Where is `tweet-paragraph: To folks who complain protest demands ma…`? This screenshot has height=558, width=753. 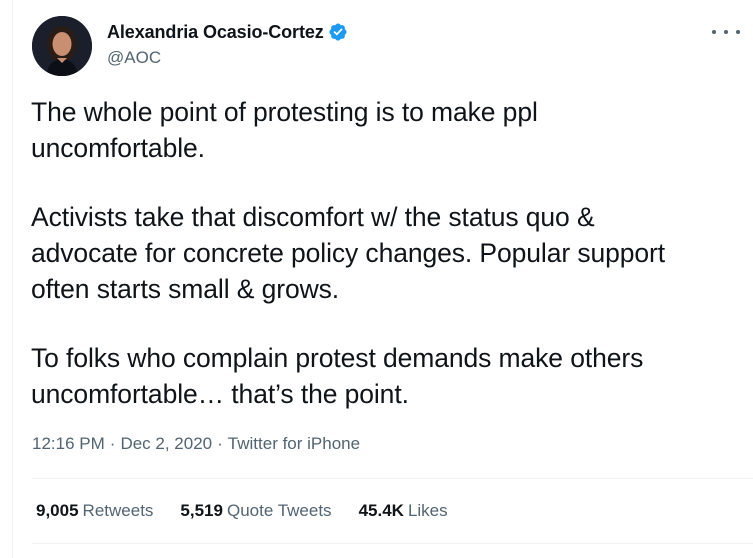
tweet-paragraph: To folks who complain protest demands ma… is located at coordinates (337, 376).